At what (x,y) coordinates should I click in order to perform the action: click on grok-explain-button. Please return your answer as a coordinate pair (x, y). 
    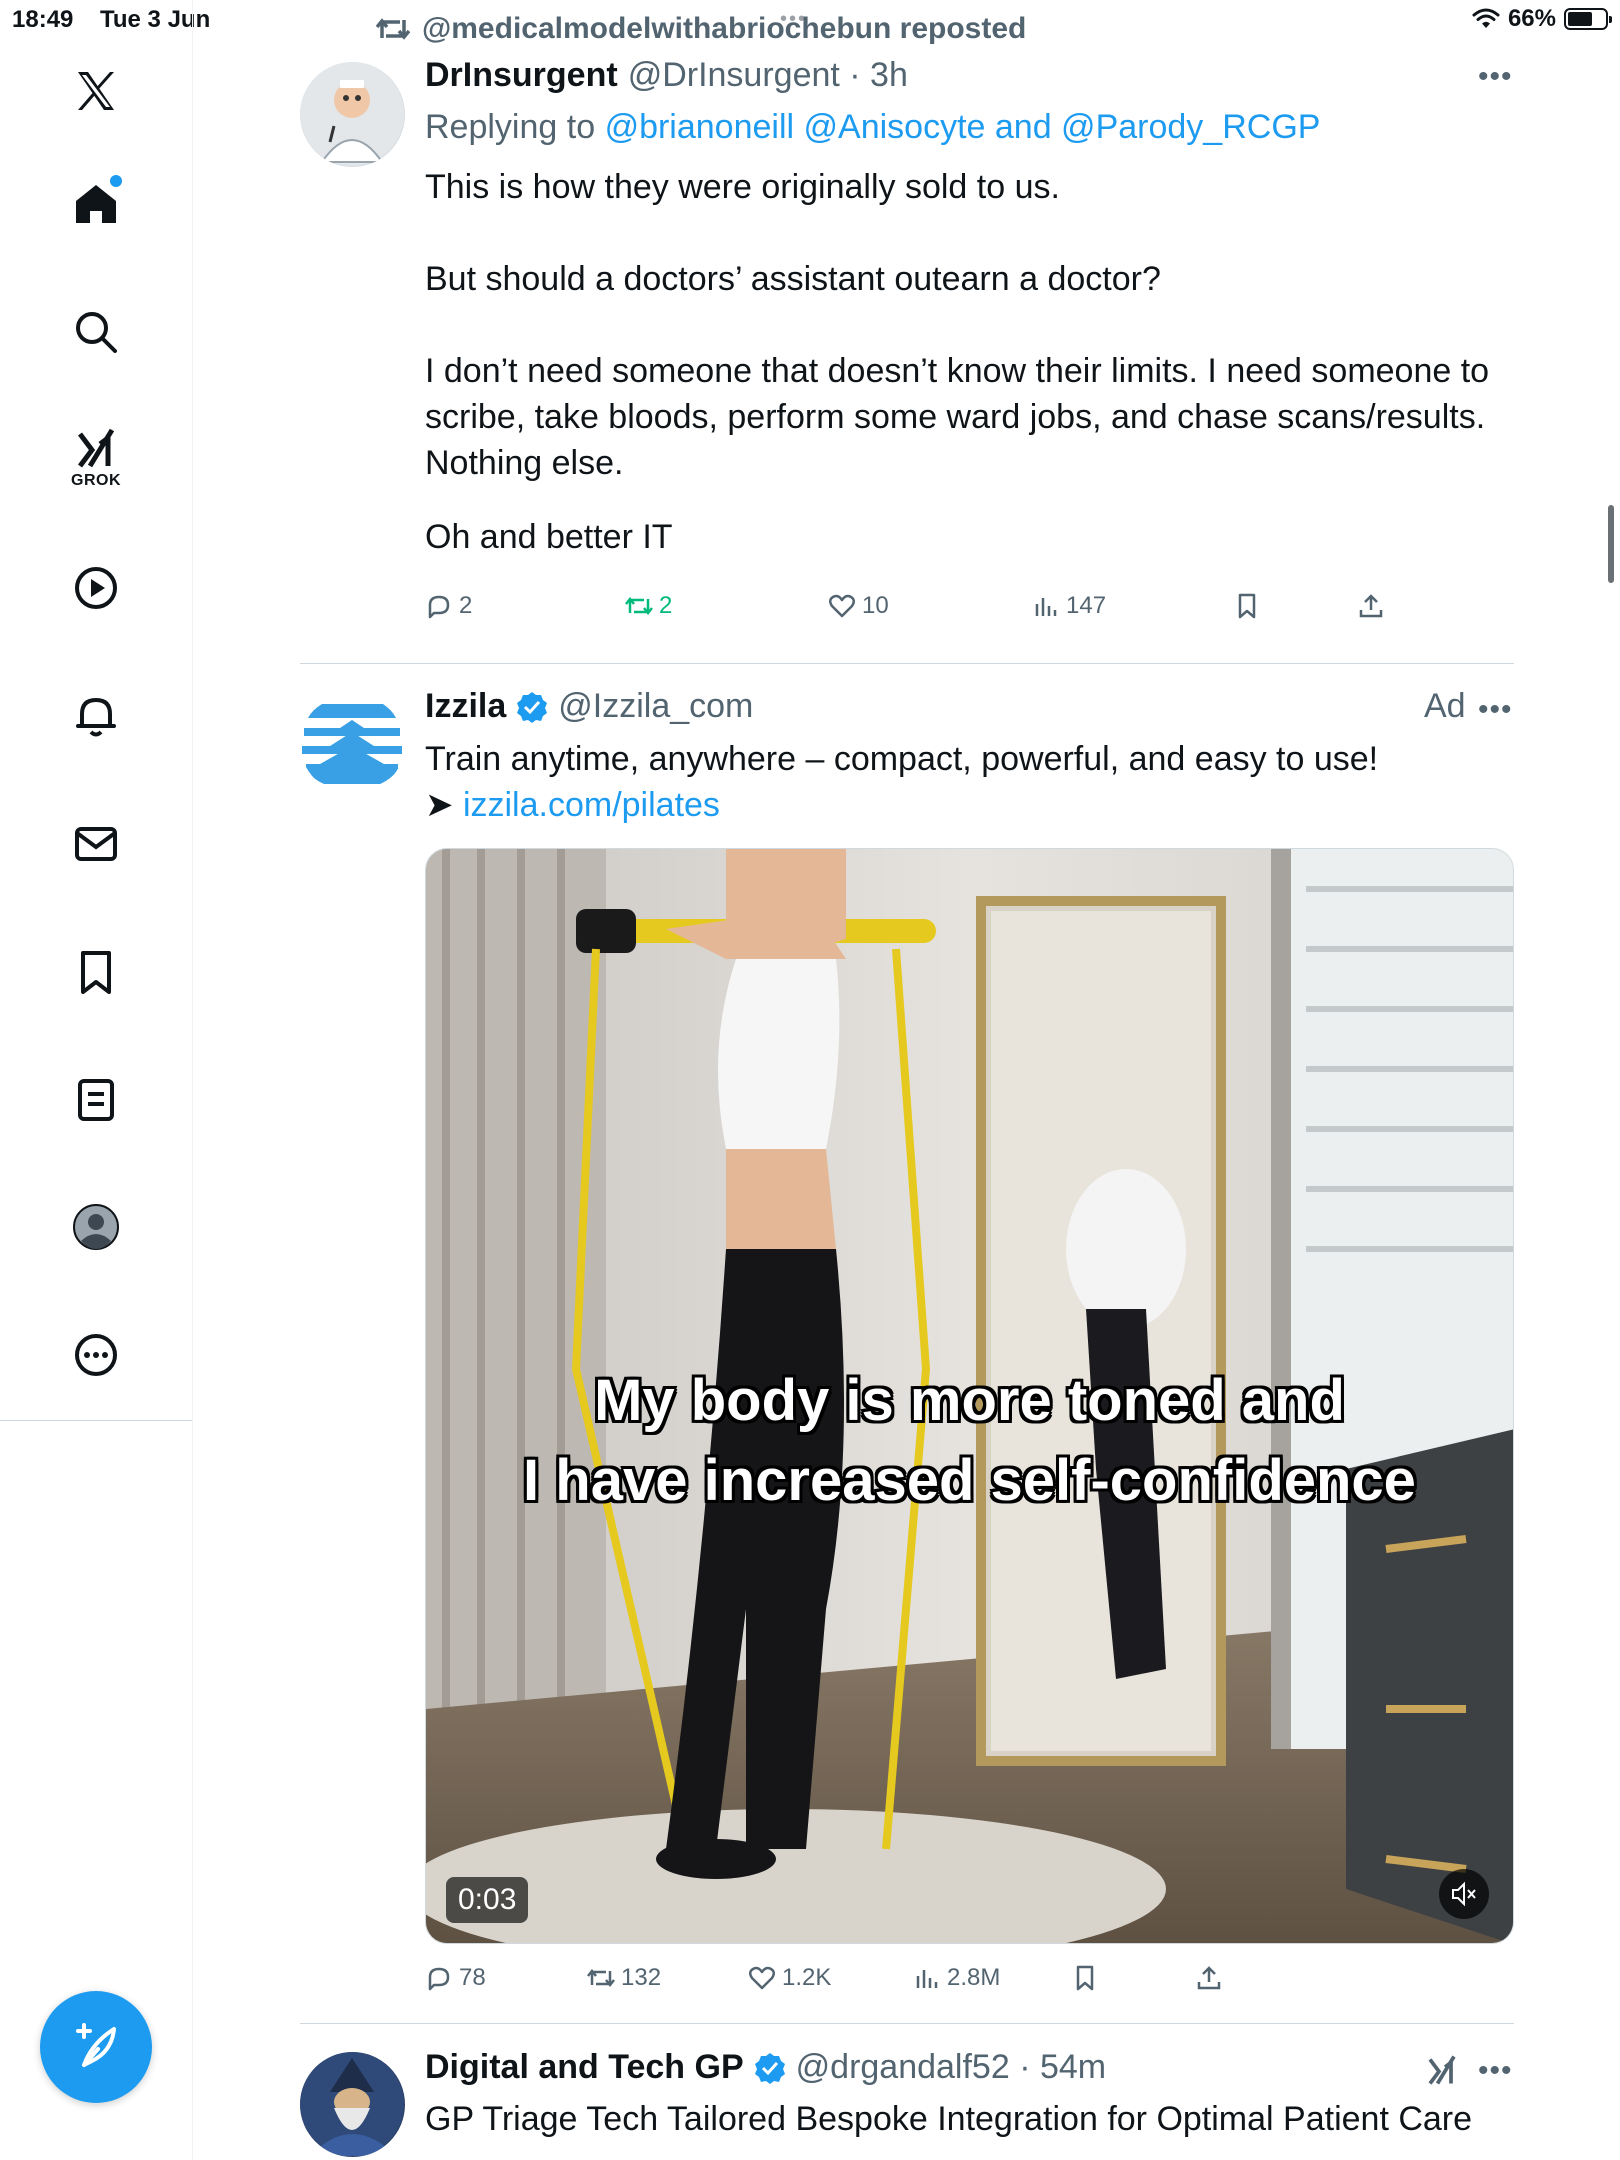
    Looking at the image, I should click on (1442, 2072).